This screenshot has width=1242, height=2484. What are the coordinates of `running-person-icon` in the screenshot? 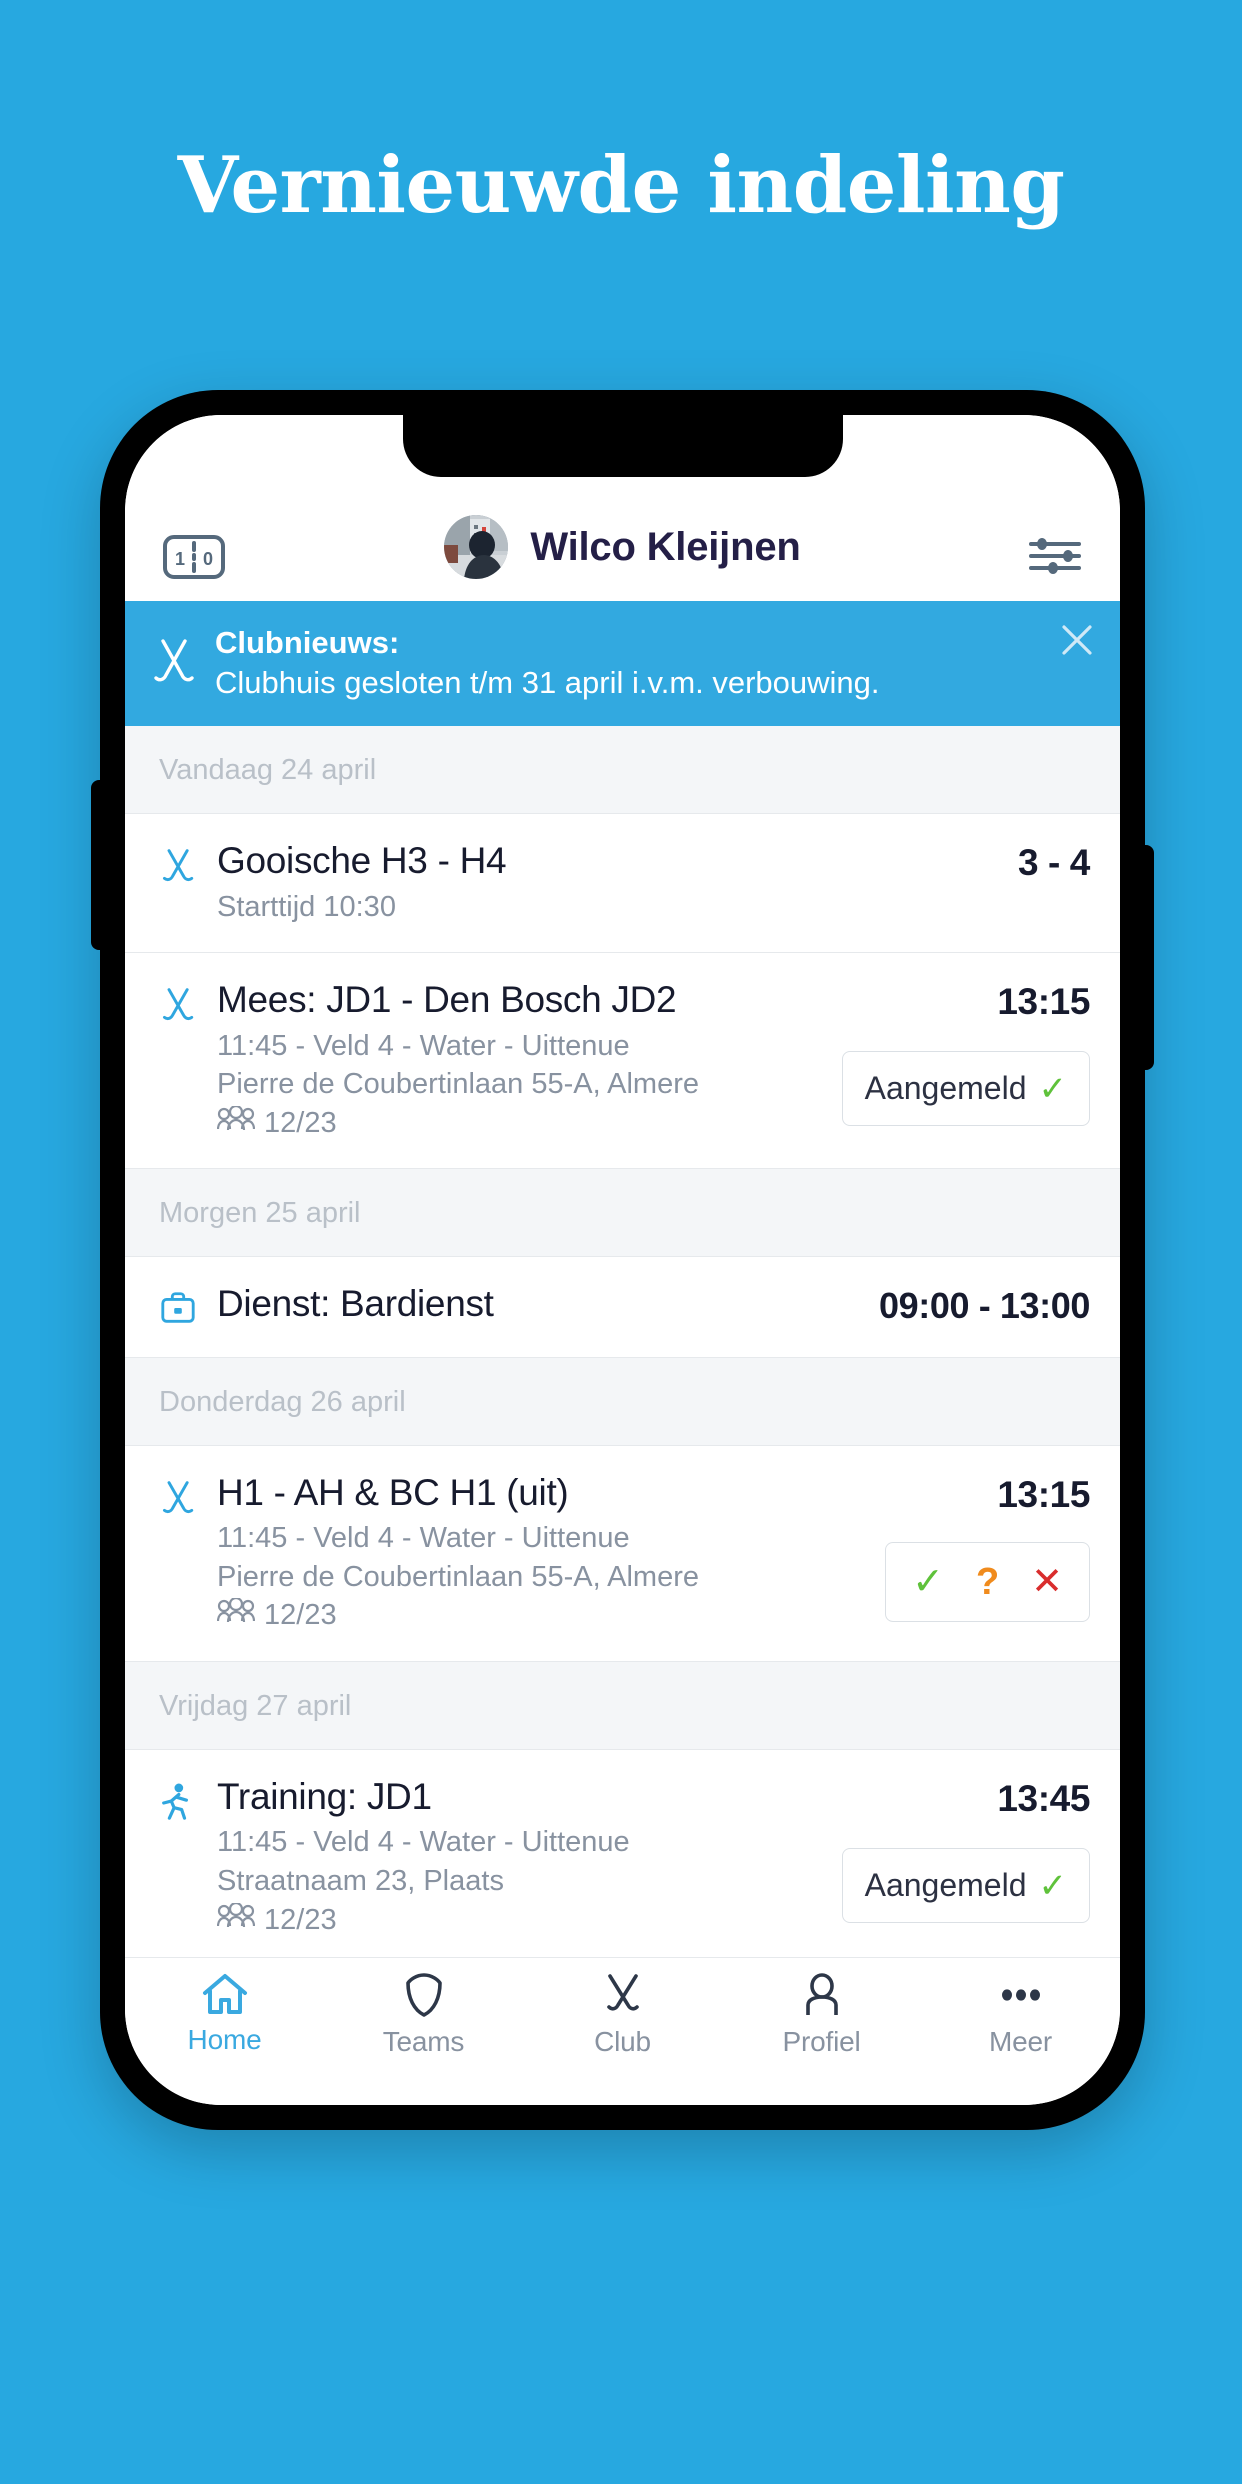 It's located at (188, 1857).